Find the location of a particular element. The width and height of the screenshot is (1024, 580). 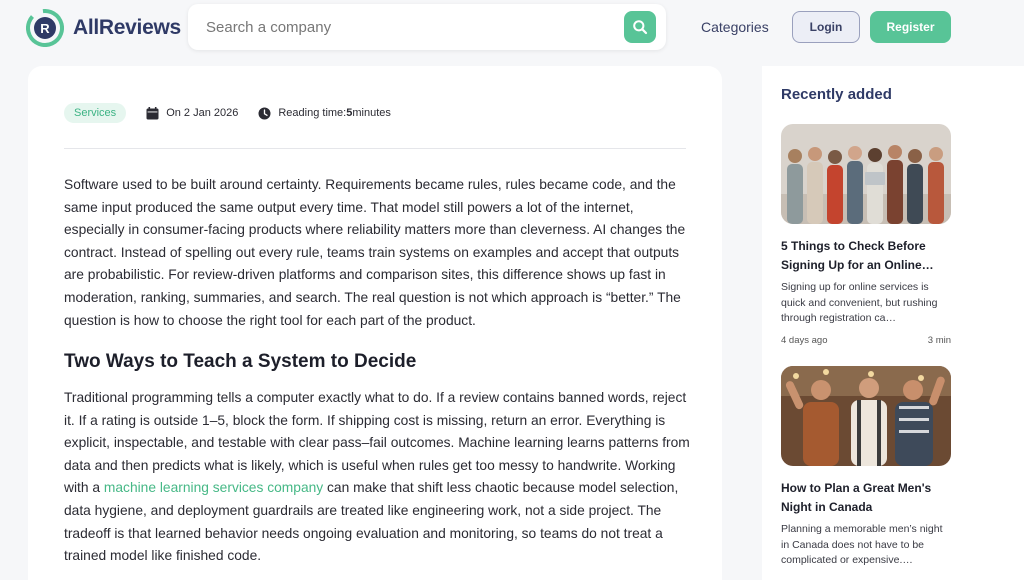

svg-text: R is located at coordinates (45, 28).